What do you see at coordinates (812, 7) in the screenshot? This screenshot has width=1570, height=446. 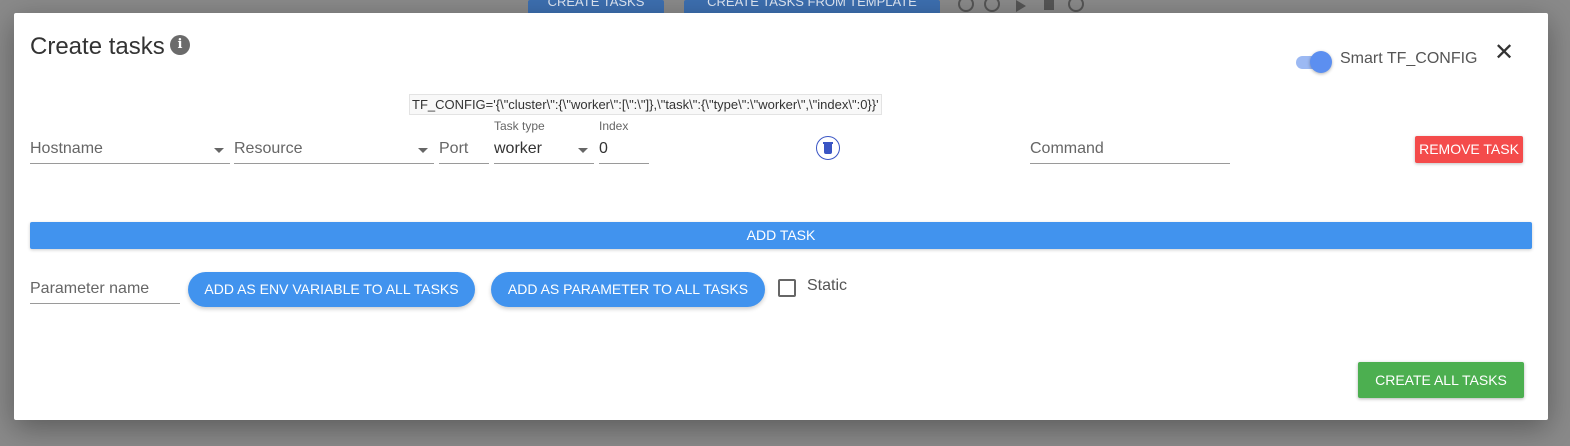 I see `background-create-from-template-button: CREATE TASKS FROM TEMPLATE` at bounding box center [812, 7].